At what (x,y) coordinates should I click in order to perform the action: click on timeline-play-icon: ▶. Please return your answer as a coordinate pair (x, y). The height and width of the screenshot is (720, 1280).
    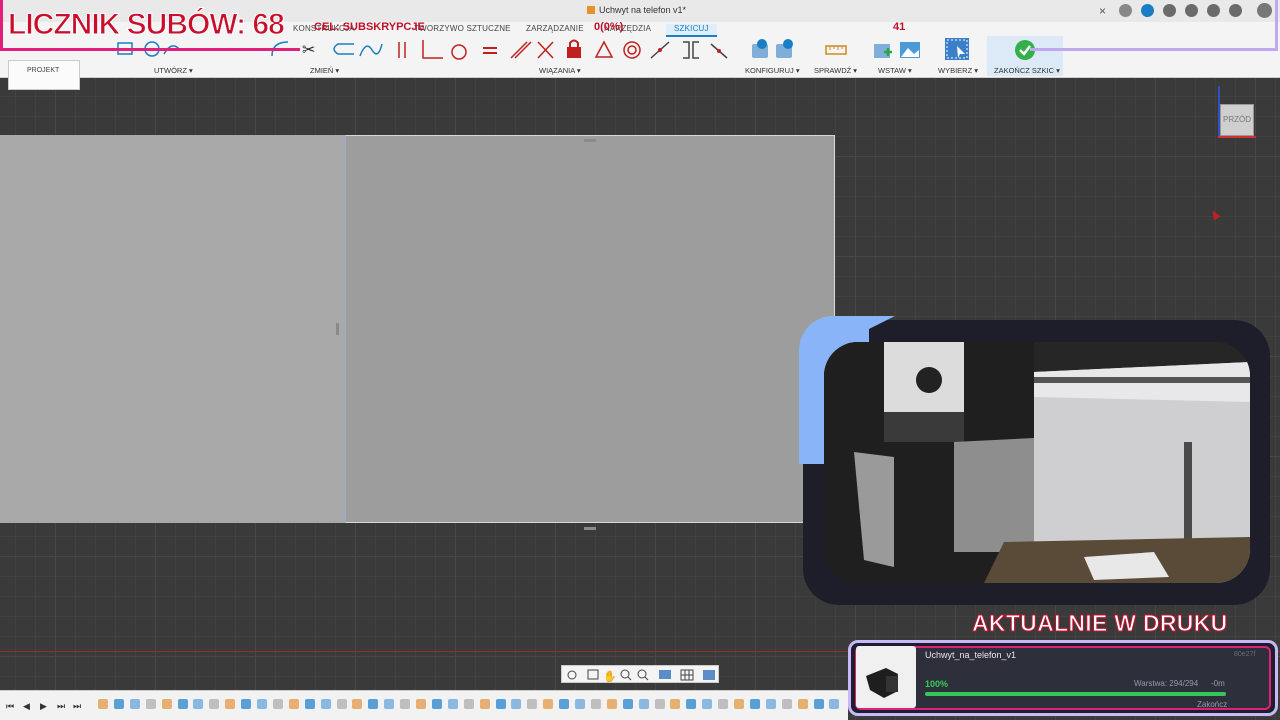
    Looking at the image, I should click on (43, 706).